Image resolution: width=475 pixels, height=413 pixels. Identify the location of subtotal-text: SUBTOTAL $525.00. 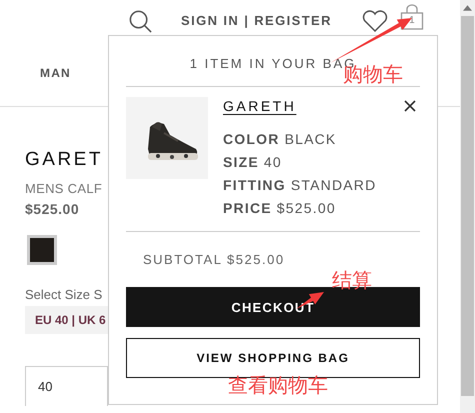
(214, 259).